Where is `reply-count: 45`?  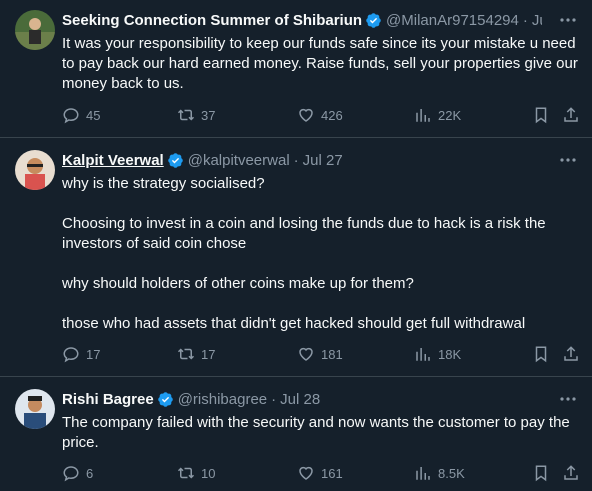 reply-count: 45 is located at coordinates (93, 115).